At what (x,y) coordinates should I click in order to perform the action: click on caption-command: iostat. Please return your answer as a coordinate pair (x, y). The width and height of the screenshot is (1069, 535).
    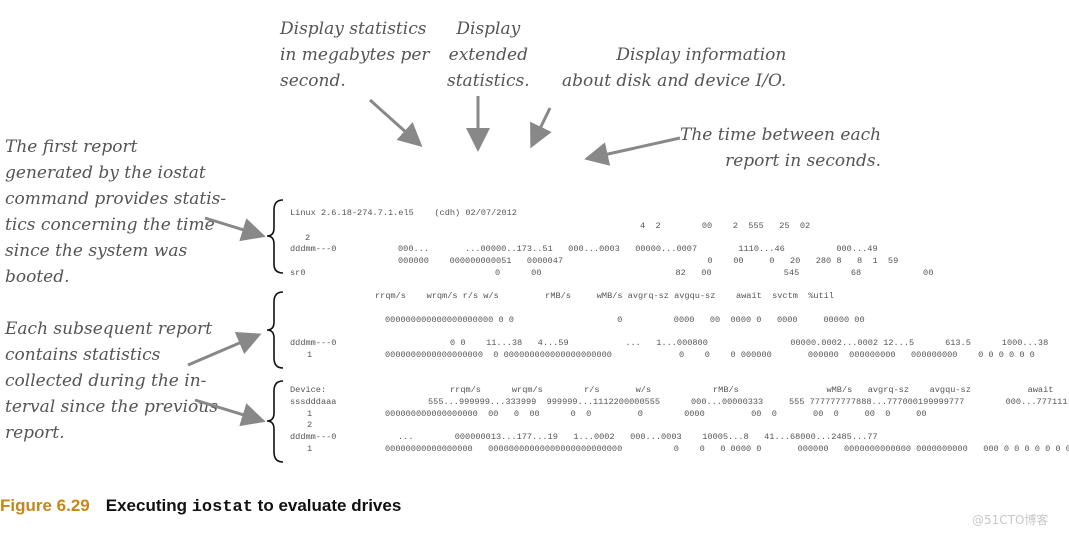
    Looking at the image, I should click on (222, 507).